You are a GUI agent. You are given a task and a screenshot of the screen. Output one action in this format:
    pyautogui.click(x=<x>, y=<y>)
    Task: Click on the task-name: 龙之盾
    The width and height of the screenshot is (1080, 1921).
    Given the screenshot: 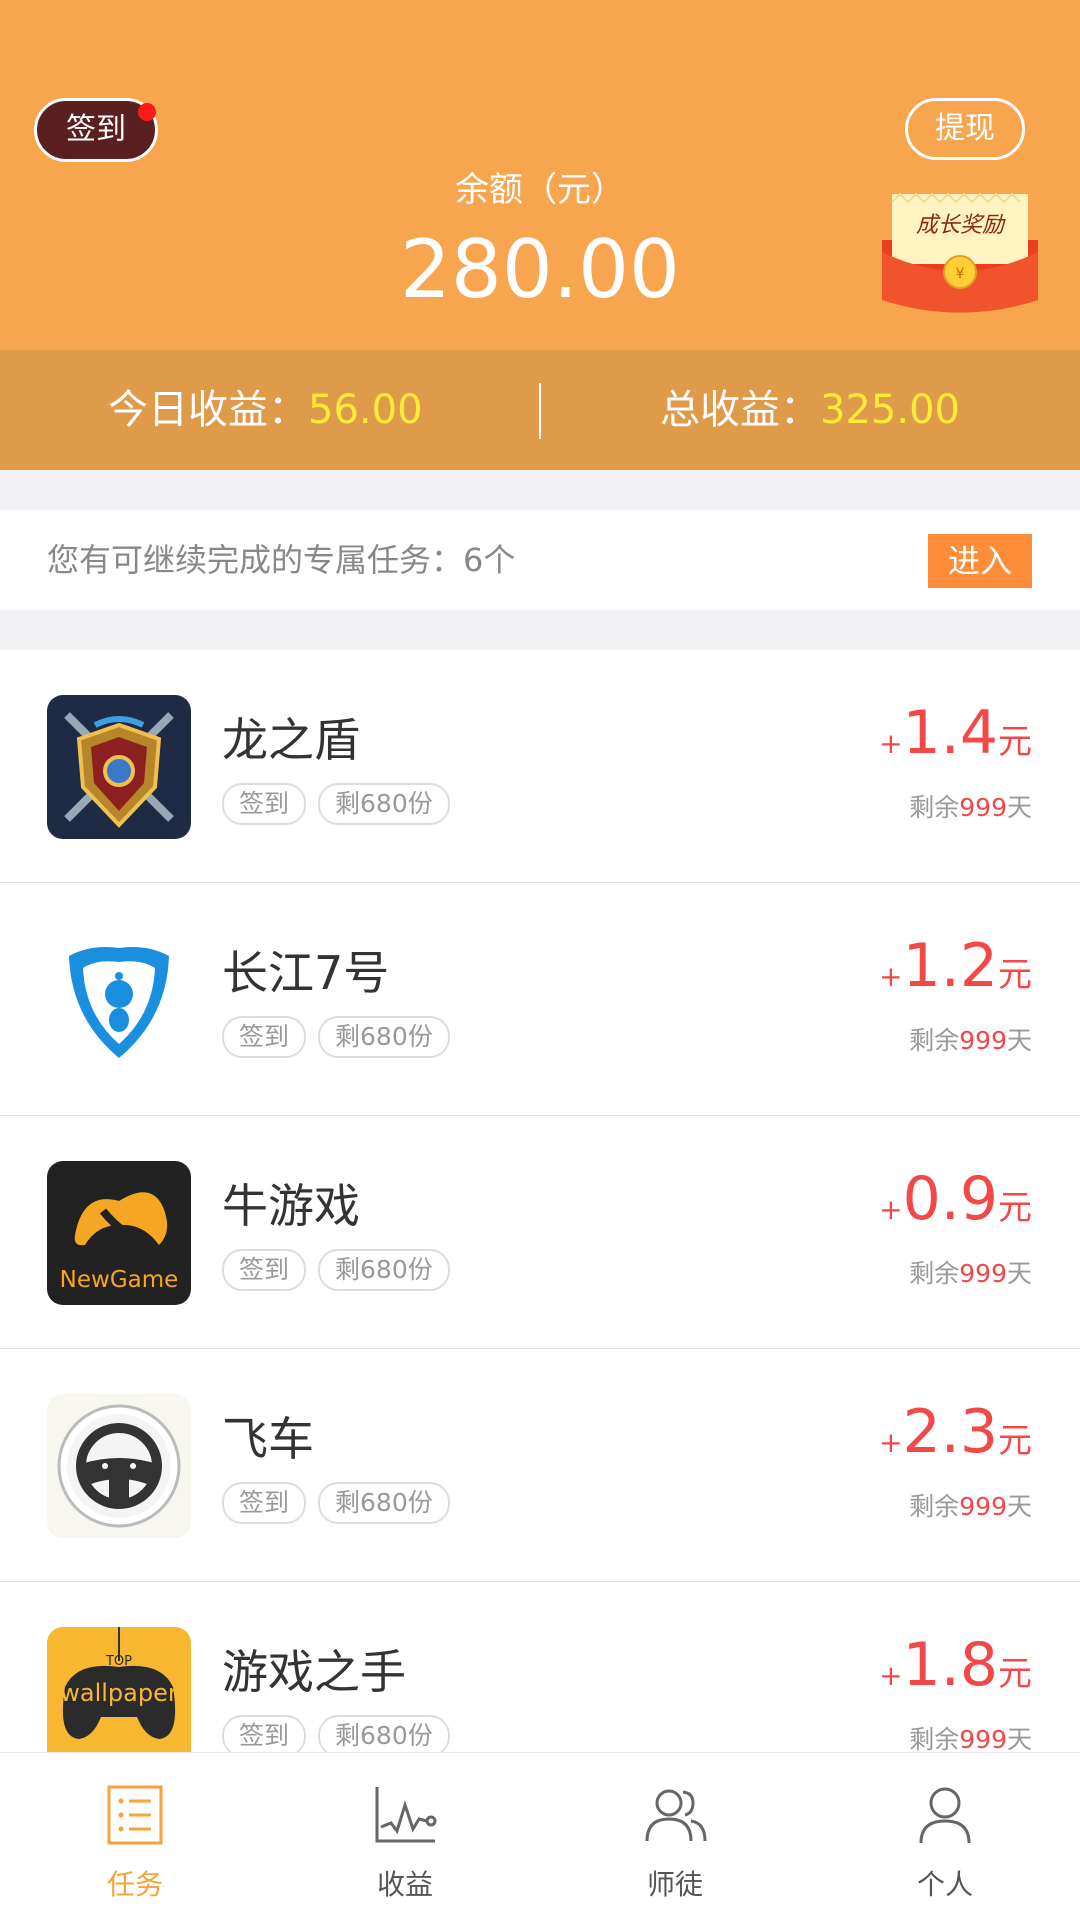 What is the action you would take?
    pyautogui.click(x=291, y=740)
    